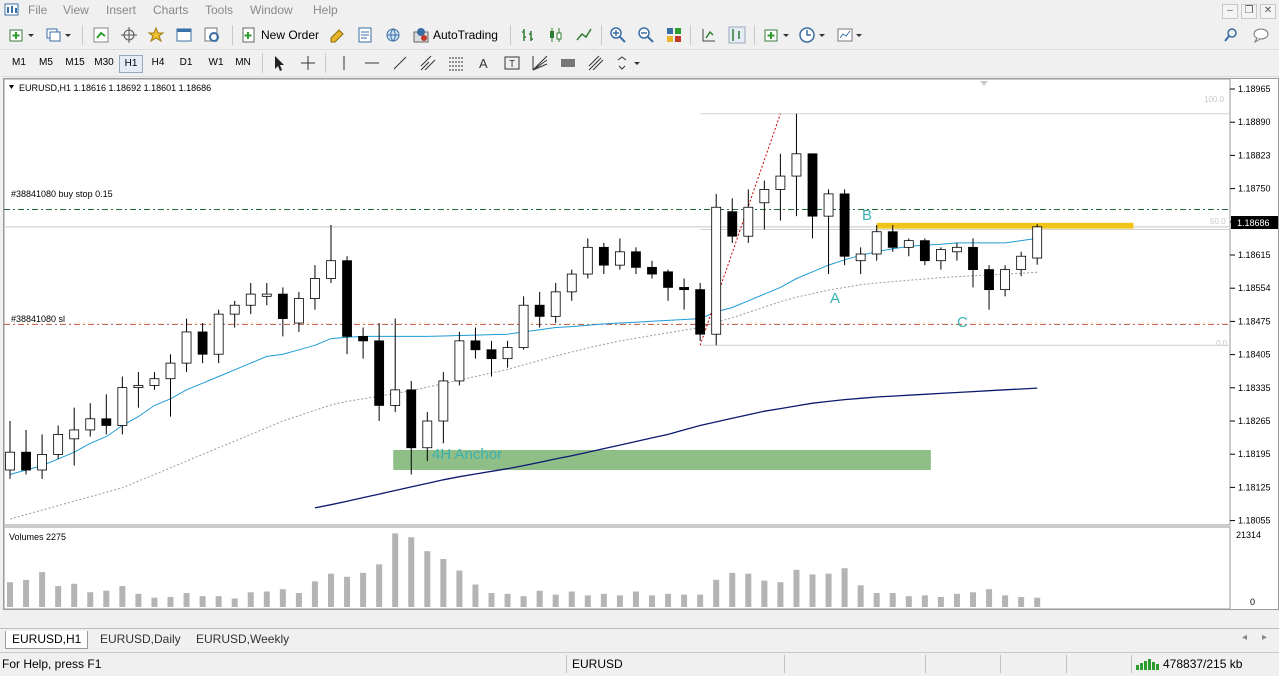 The image size is (1279, 676). I want to click on market-watch-icon, so click(101, 35).